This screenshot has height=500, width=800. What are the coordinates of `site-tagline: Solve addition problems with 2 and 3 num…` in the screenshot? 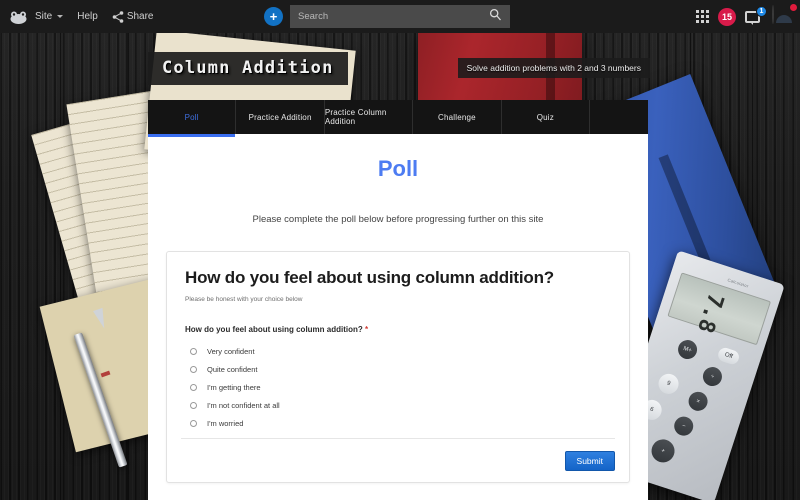 It's located at (553, 68).